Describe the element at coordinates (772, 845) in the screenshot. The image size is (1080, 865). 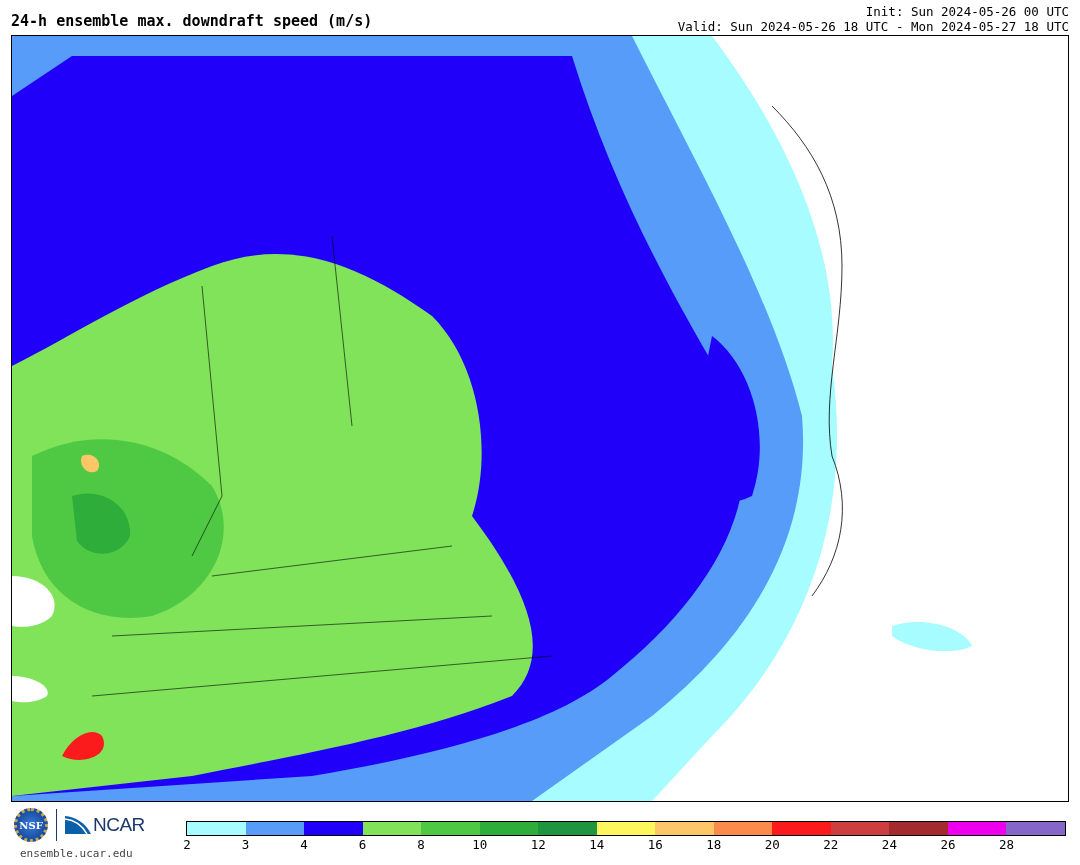
I see `tick-label: 20` at that location.